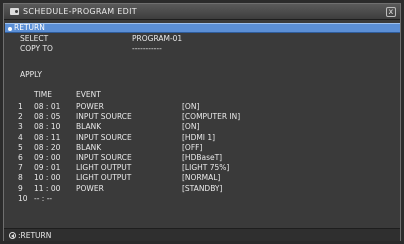 The image size is (404, 244). I want to click on event-row: 2 08 : 05 INPUT SOURCE [COMPUTER IN], so click(202, 117).